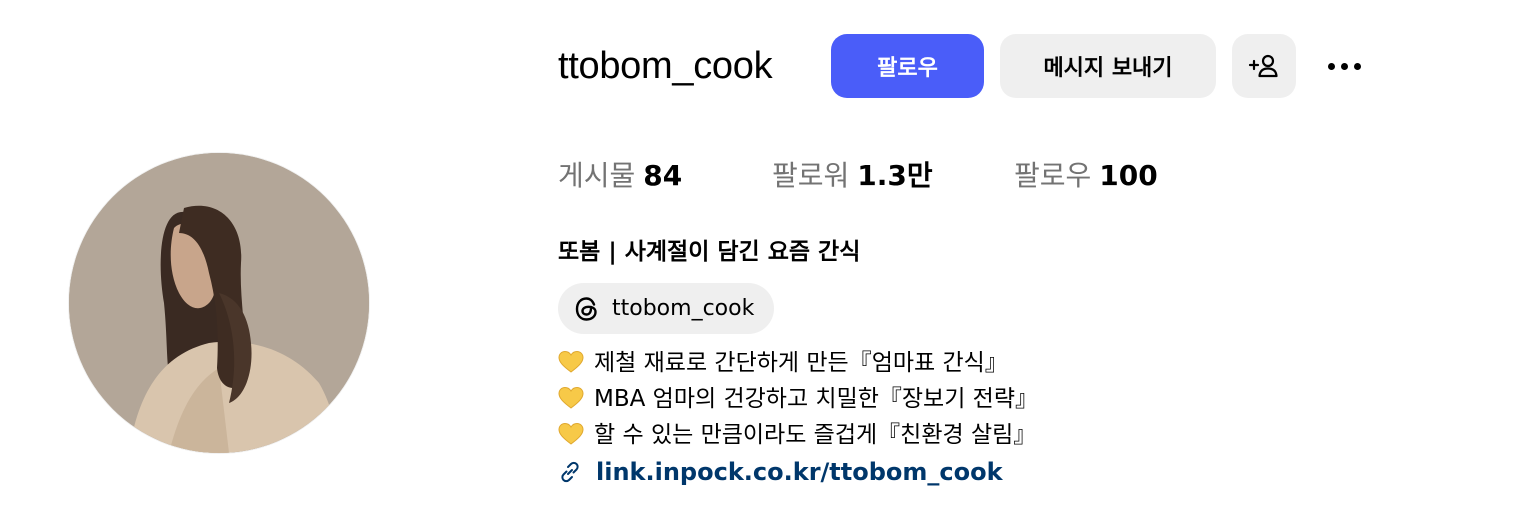 The image size is (1520, 514). Describe the element at coordinates (895, 175) in the screenshot. I see `followers-value: 1.3만` at that location.